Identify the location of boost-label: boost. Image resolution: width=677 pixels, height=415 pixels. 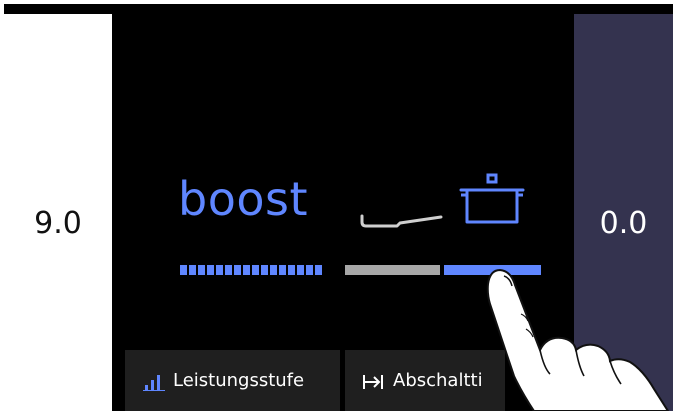
(243, 199).